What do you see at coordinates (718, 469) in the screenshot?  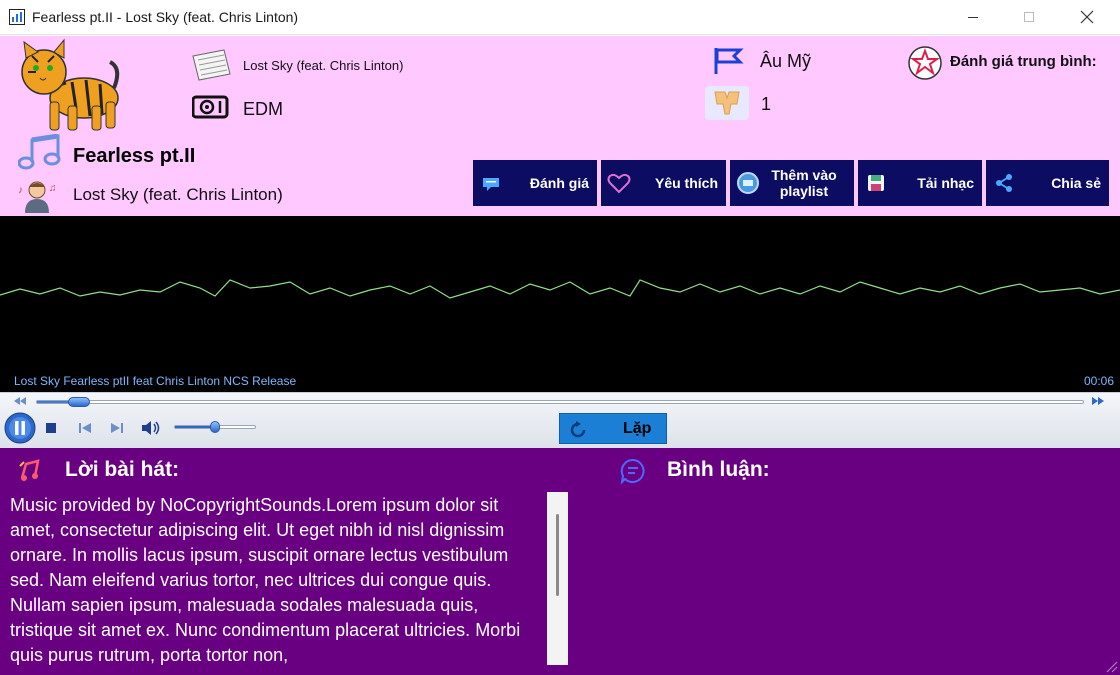 I see `comments-heading: Bình luận:` at bounding box center [718, 469].